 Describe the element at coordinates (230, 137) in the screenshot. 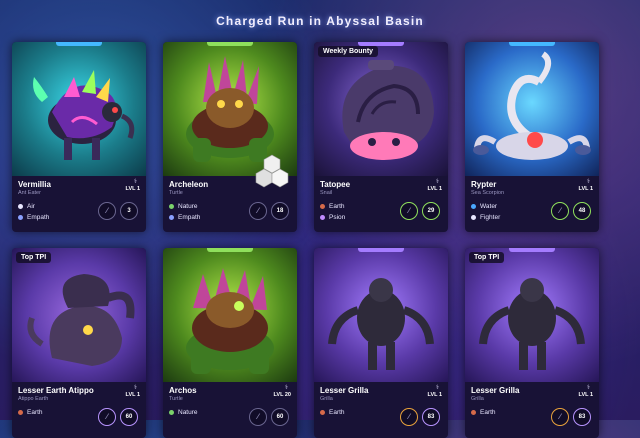

I see `creature-card-archeleon: Archeleon Turtle Nature Empath ∕ 18` at that location.